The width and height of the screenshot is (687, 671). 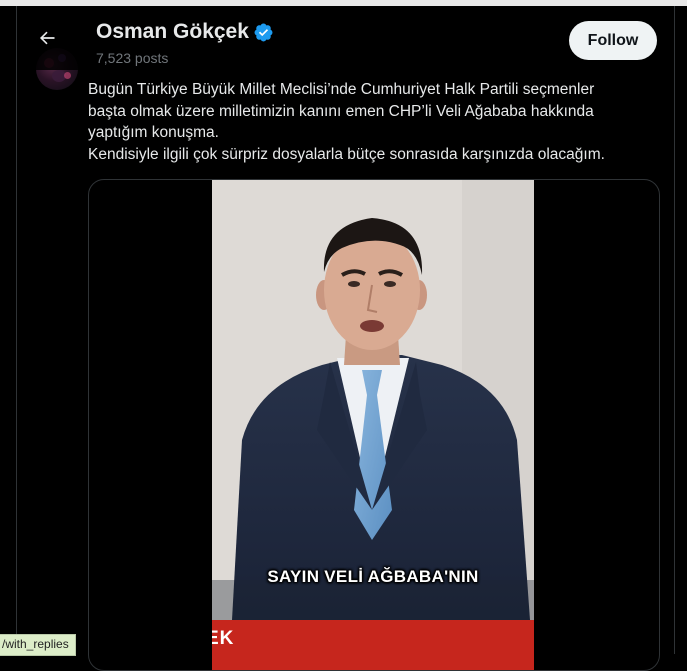 What do you see at coordinates (345, 38) in the screenshot?
I see `profile-header: Osman Gökçek 7,523 posts Follow` at bounding box center [345, 38].